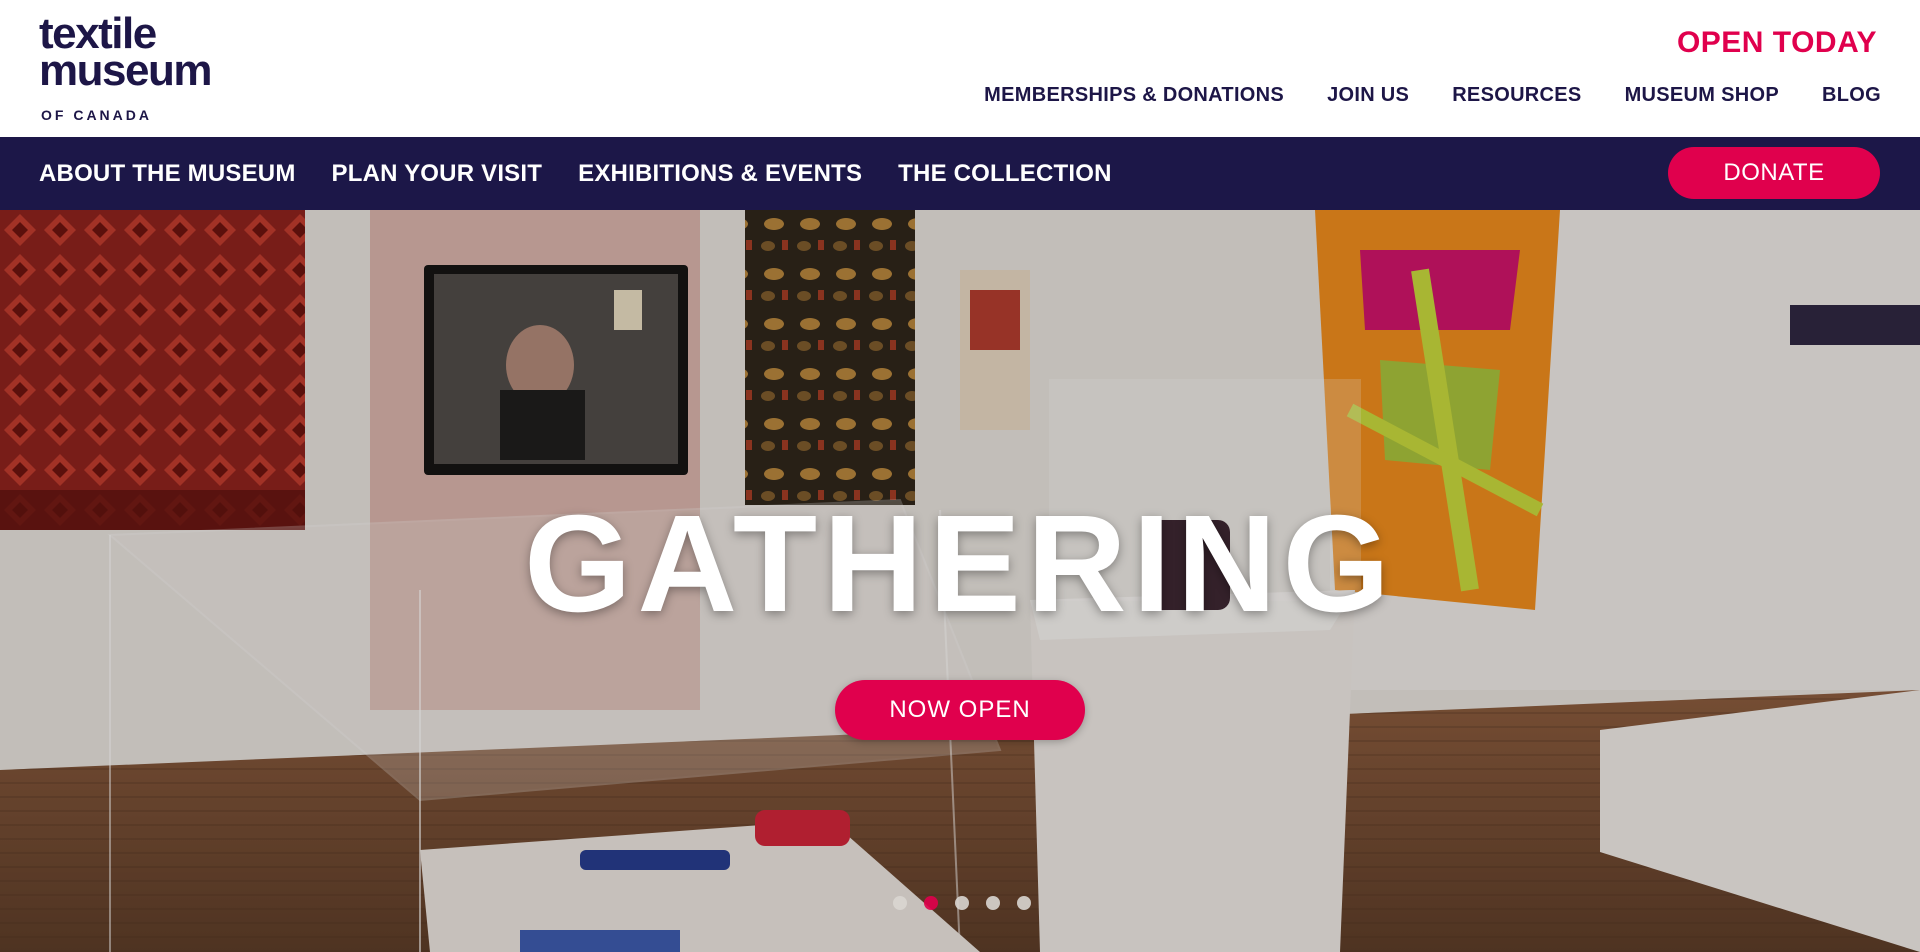 Image resolution: width=1920 pixels, height=952 pixels. I want to click on utility-nav-resources: RESOURCES, so click(1516, 95).